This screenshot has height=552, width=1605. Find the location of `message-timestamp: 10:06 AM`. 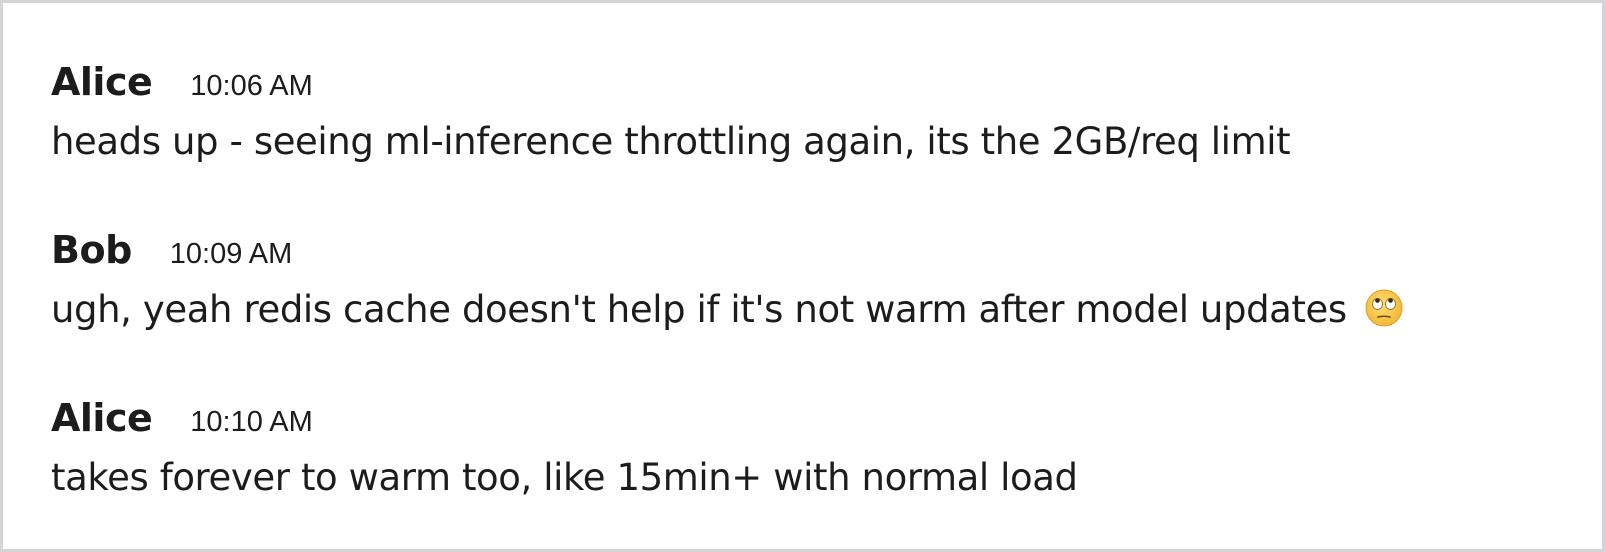

message-timestamp: 10:06 AM is located at coordinates (251, 86).